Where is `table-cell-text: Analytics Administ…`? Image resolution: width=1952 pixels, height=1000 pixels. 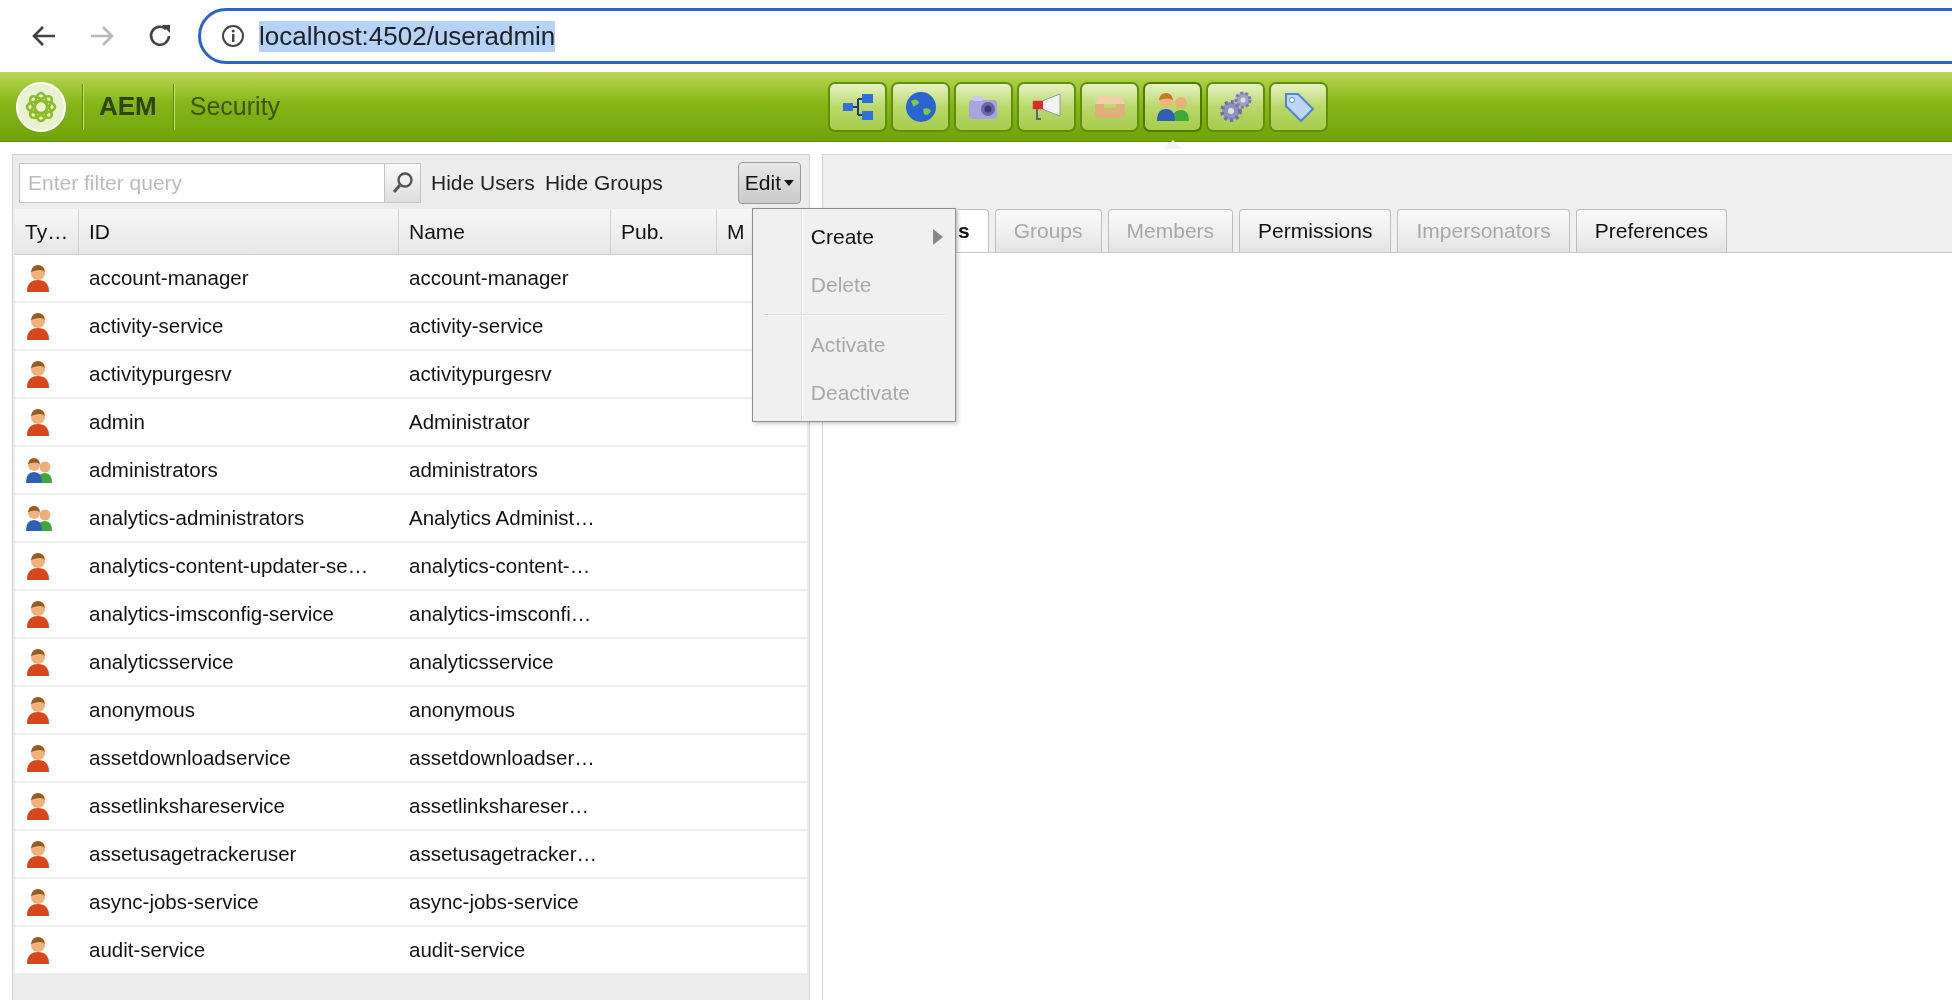 table-cell-text: Analytics Administ… is located at coordinates (502, 518).